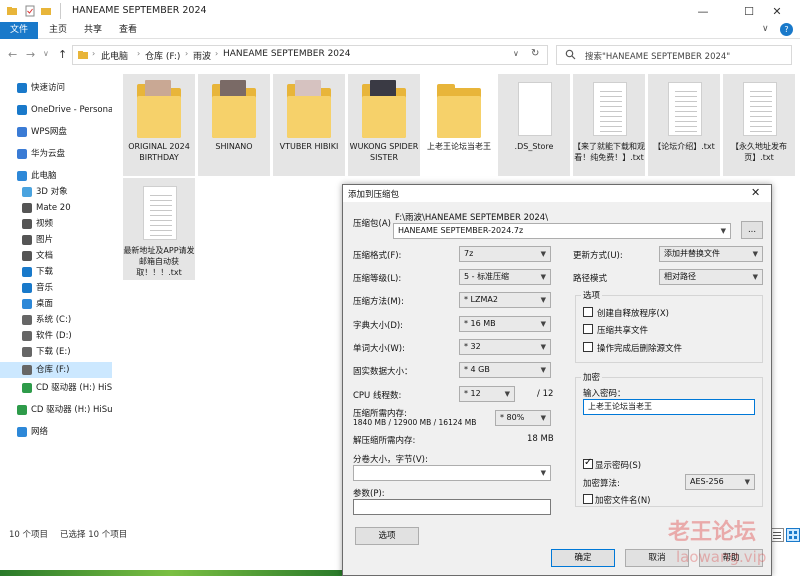  What do you see at coordinates (56, 256) in the screenshot?
I see `sidebar-item: 文档` at bounding box center [56, 256].